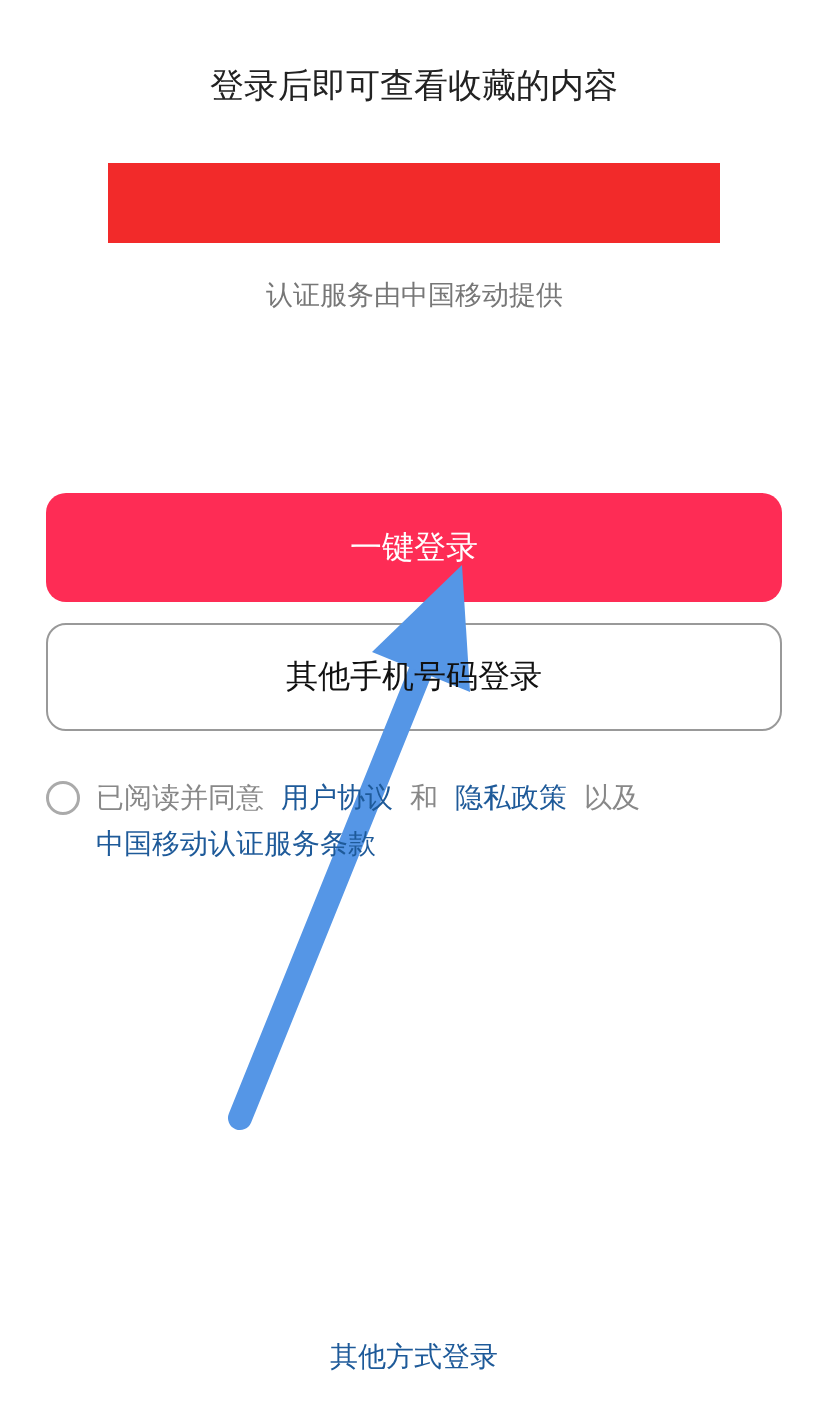  I want to click on other-login-link: 其他方式登录, so click(414, 1357).